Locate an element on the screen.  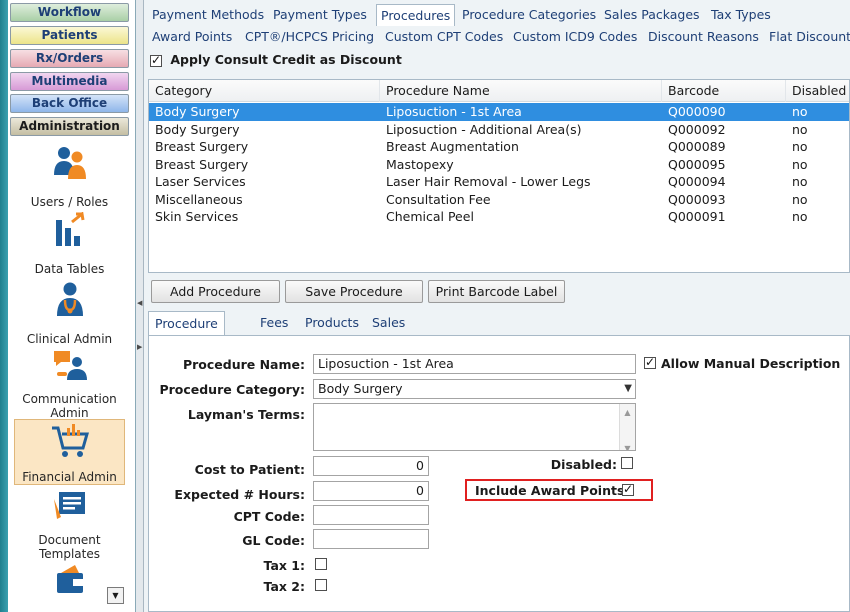
tab-procedures: Procedures is located at coordinates (416, 15).